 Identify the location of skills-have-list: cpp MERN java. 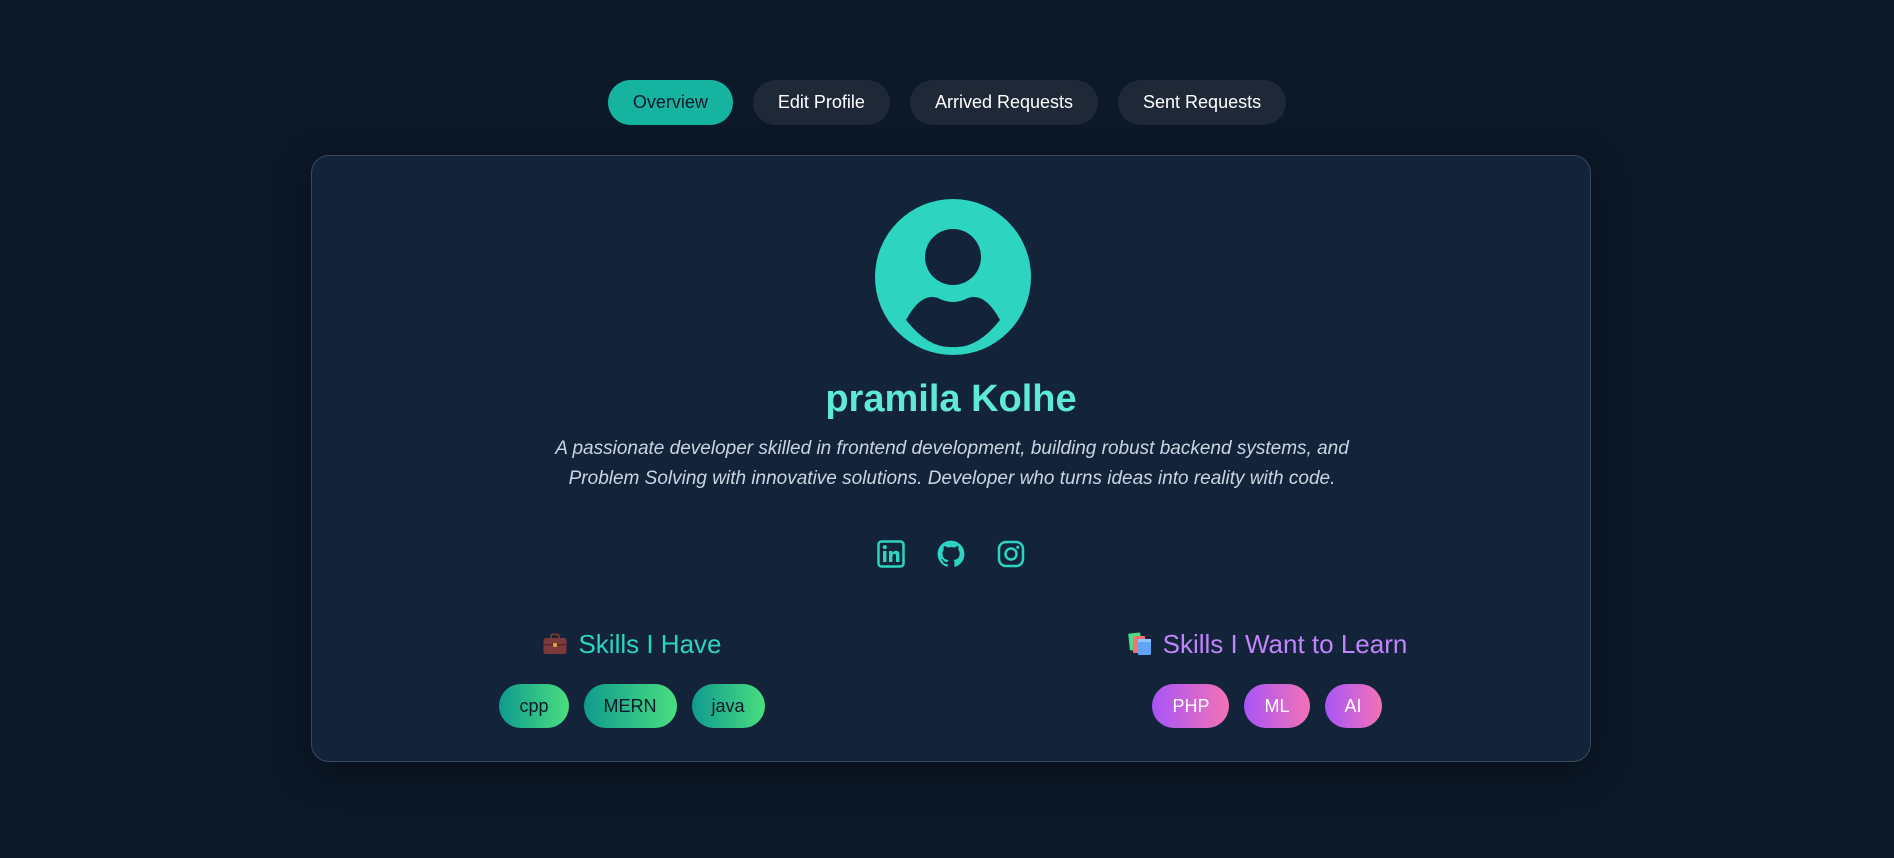
(632, 706).